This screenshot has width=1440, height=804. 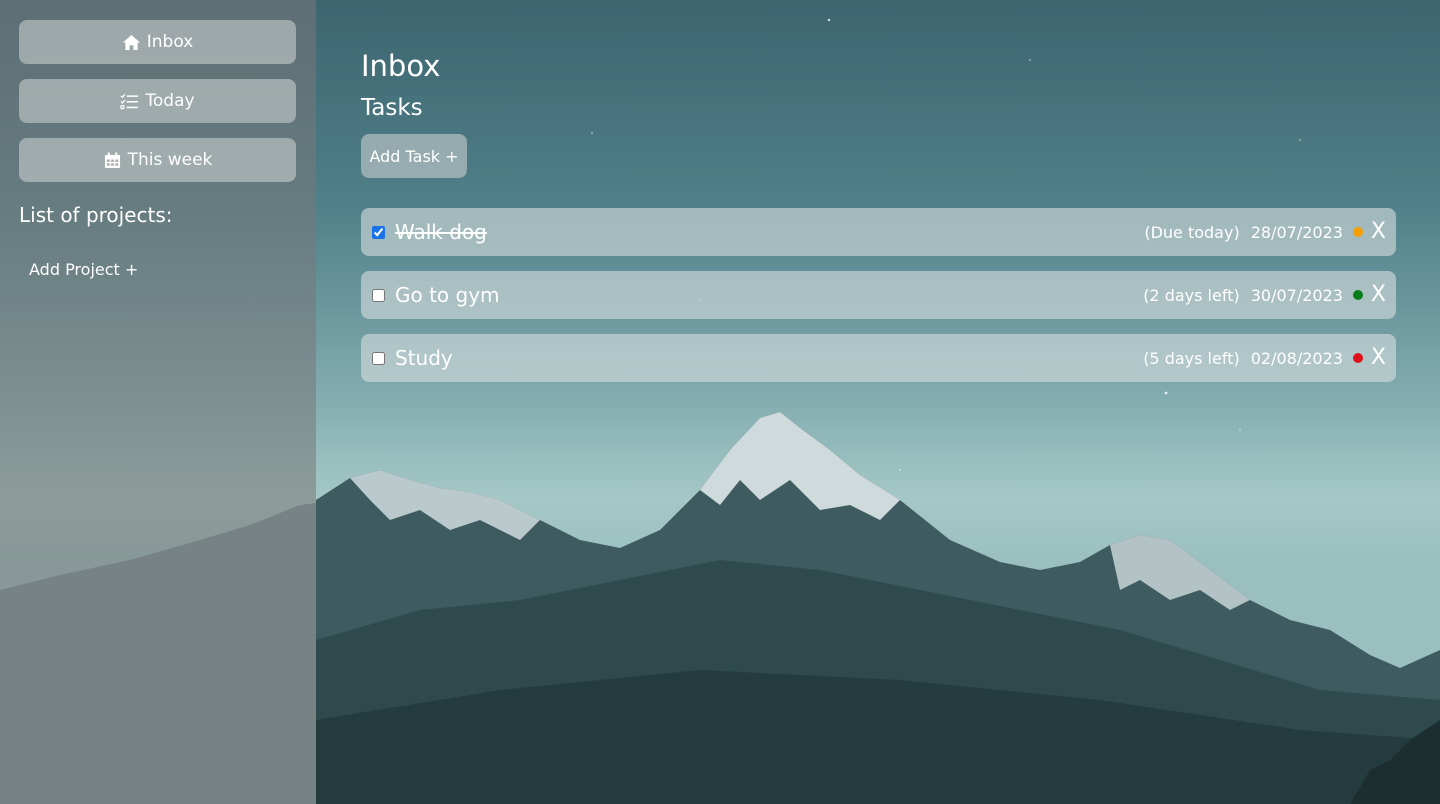 What do you see at coordinates (112, 159) in the screenshot?
I see `calendar-icon` at bounding box center [112, 159].